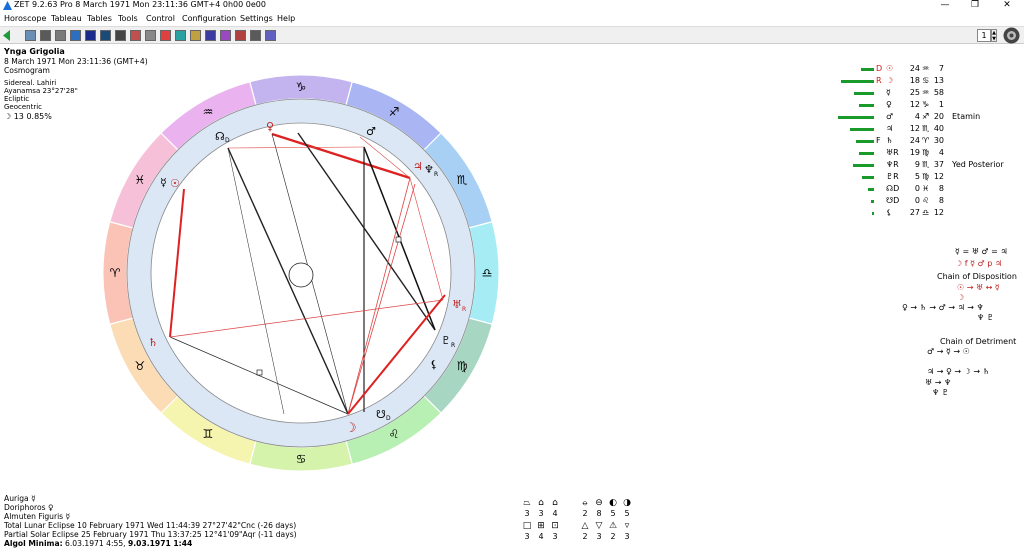 The height and width of the screenshot is (549, 1024). I want to click on aspect-count: 3, so click(527, 513).